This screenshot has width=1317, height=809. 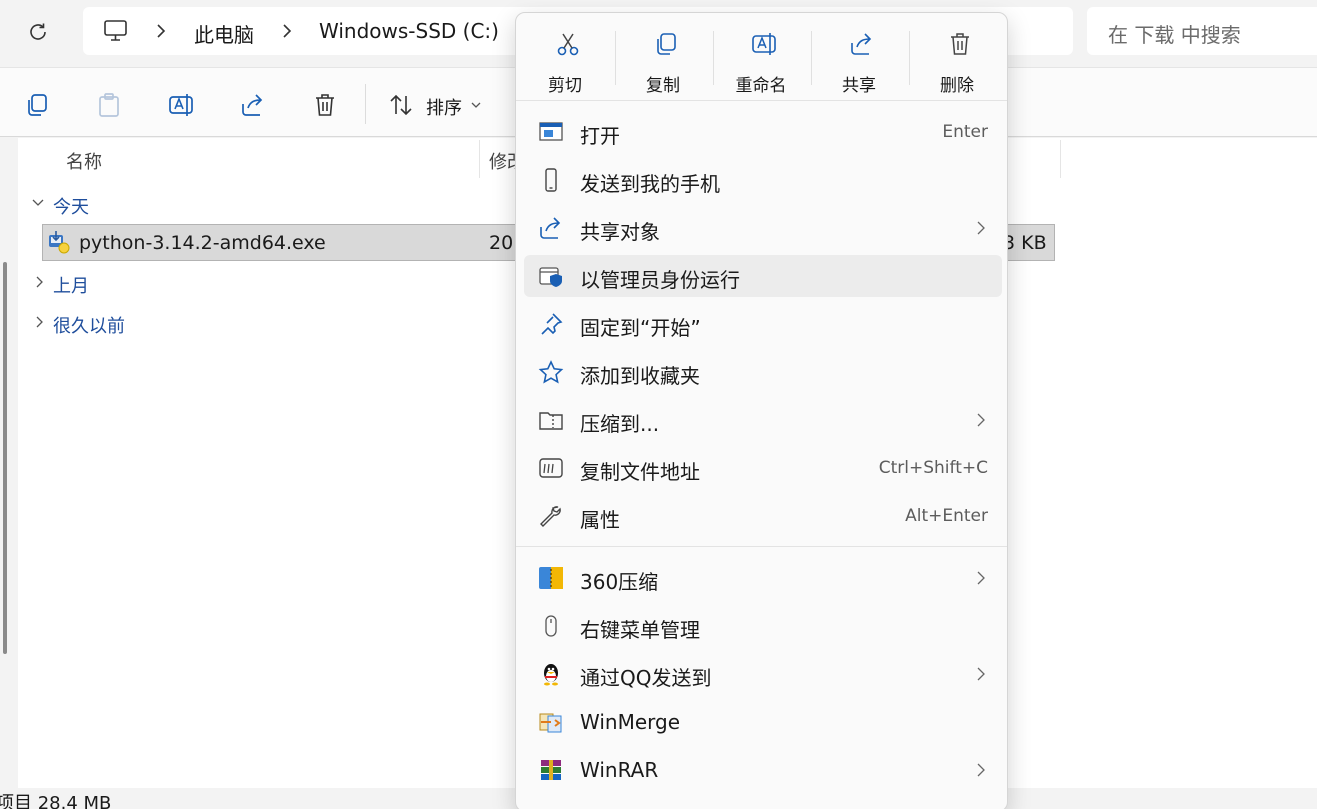 I want to click on menu-item-context-menu-manager: 右键菜单管理, so click(x=763, y=626).